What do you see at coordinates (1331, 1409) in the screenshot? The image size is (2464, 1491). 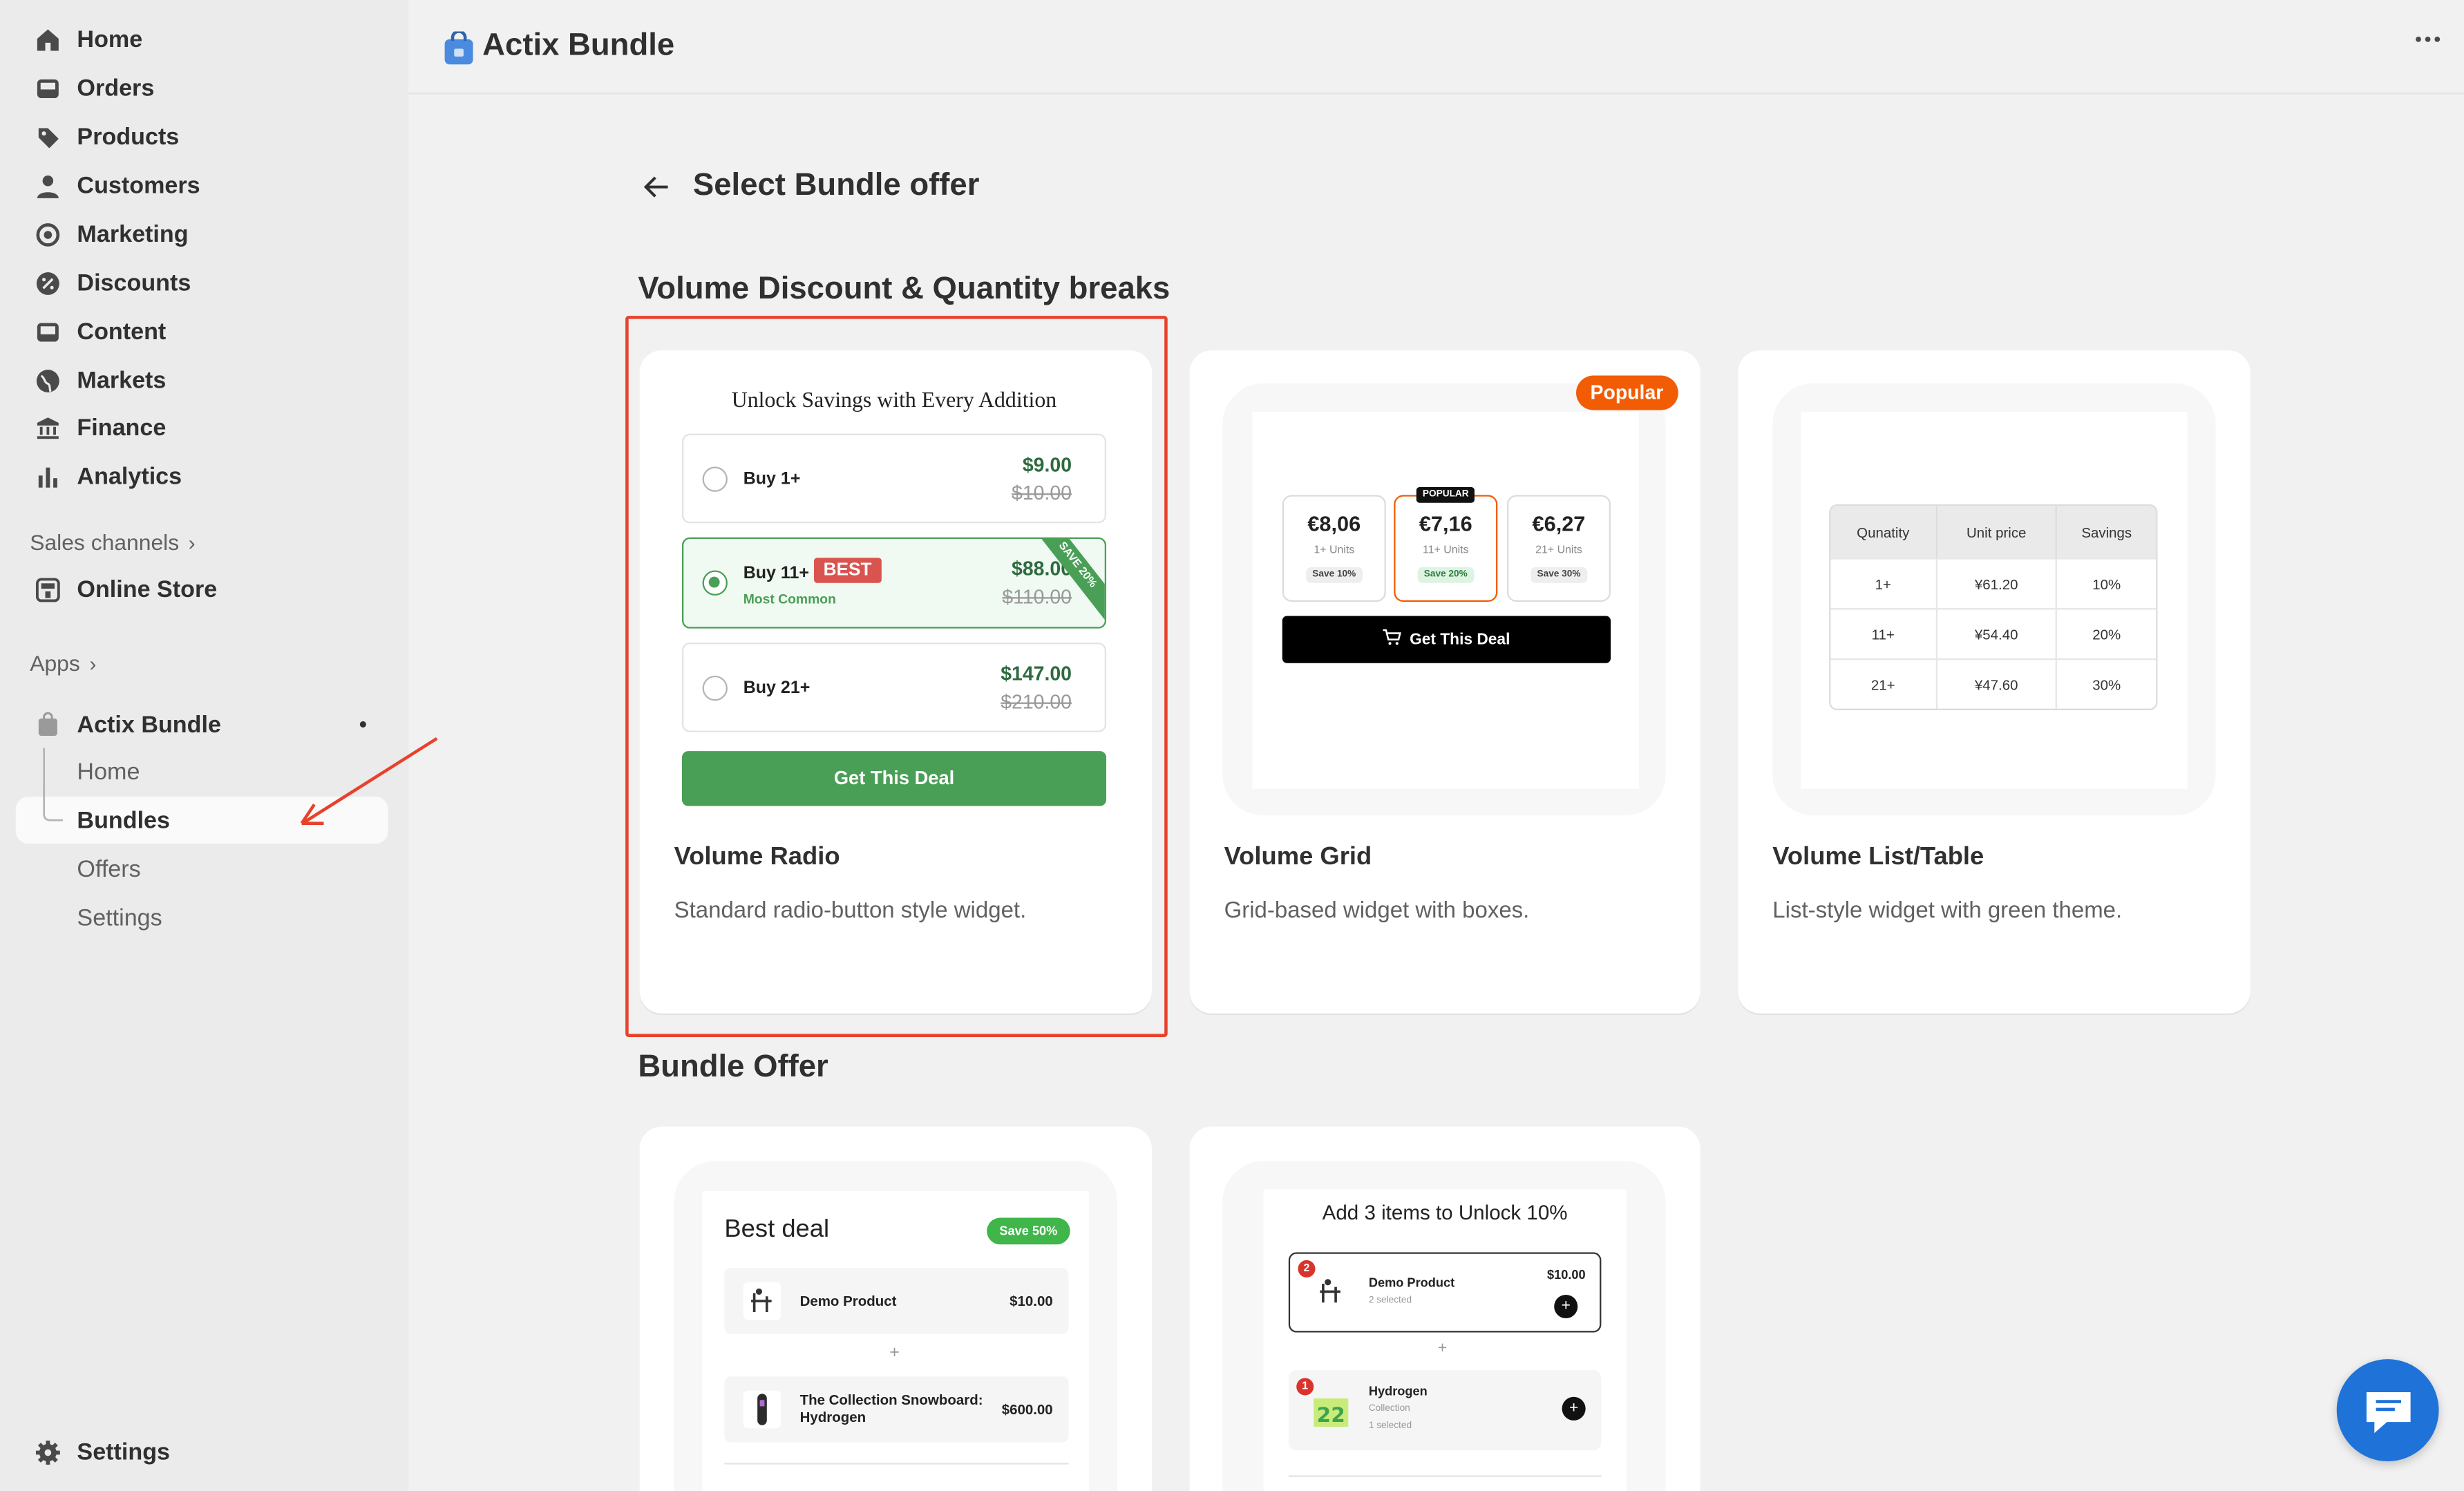 I see `hydrogen-thumbnail: 22` at bounding box center [1331, 1409].